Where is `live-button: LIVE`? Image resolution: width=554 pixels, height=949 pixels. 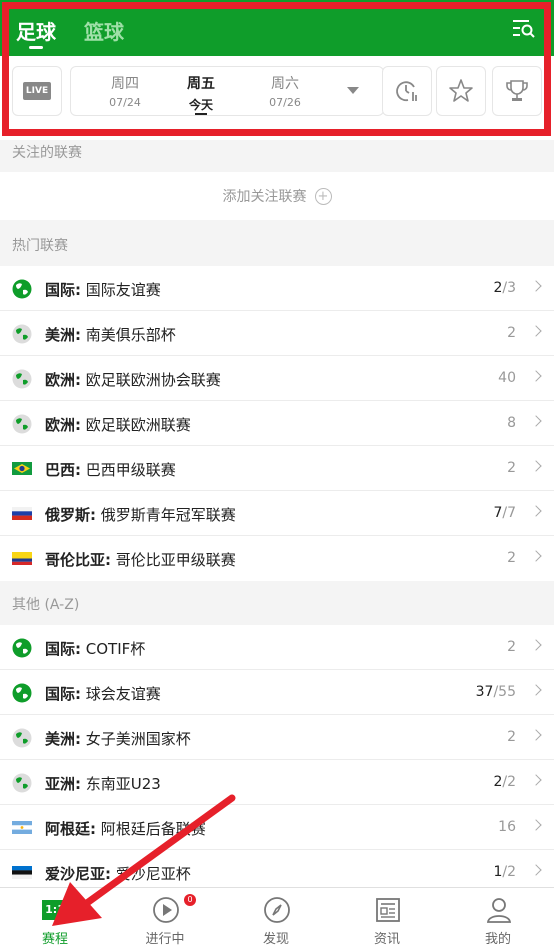 live-button: LIVE is located at coordinates (37, 91).